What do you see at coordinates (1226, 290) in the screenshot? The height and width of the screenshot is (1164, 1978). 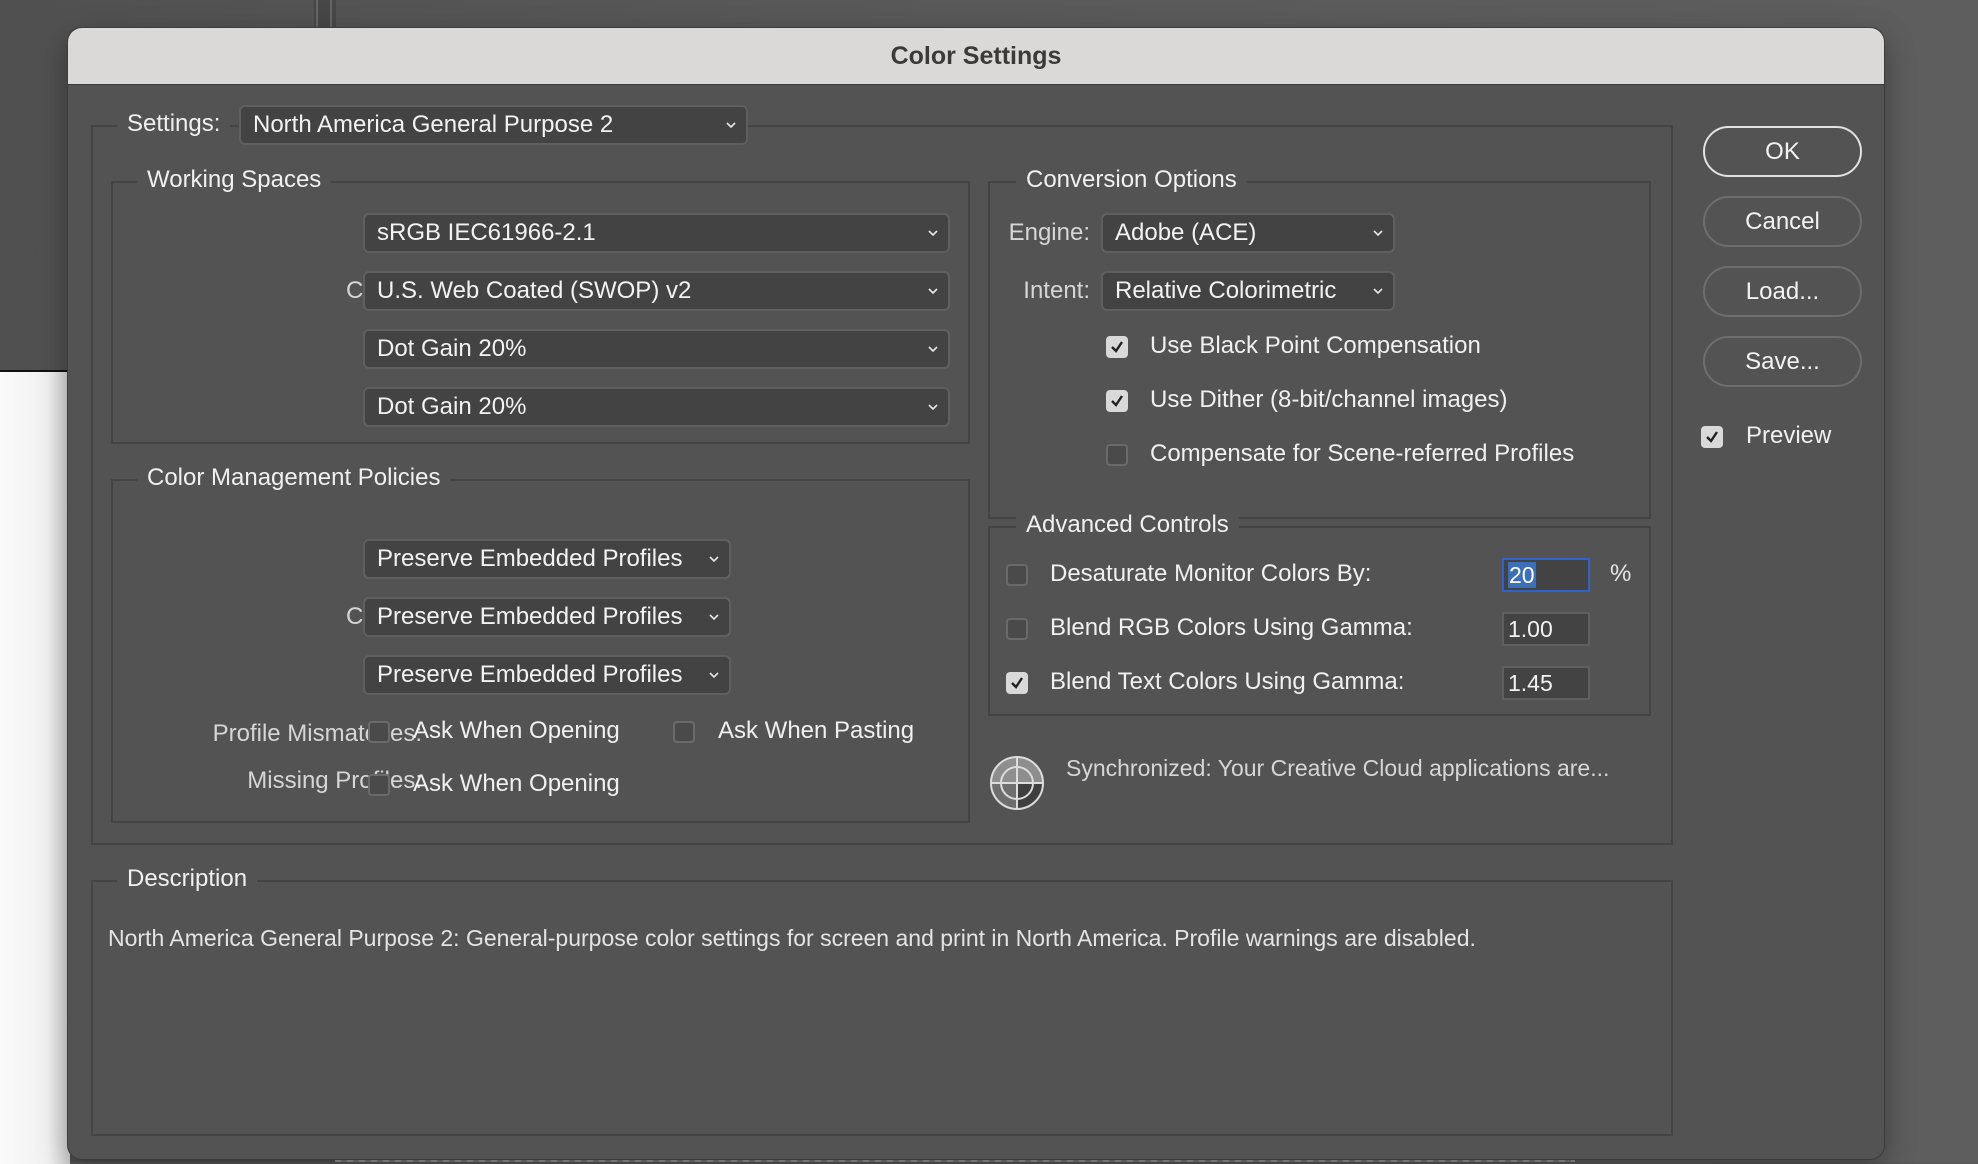 I see `intent-value: Relative Colorimetric` at bounding box center [1226, 290].